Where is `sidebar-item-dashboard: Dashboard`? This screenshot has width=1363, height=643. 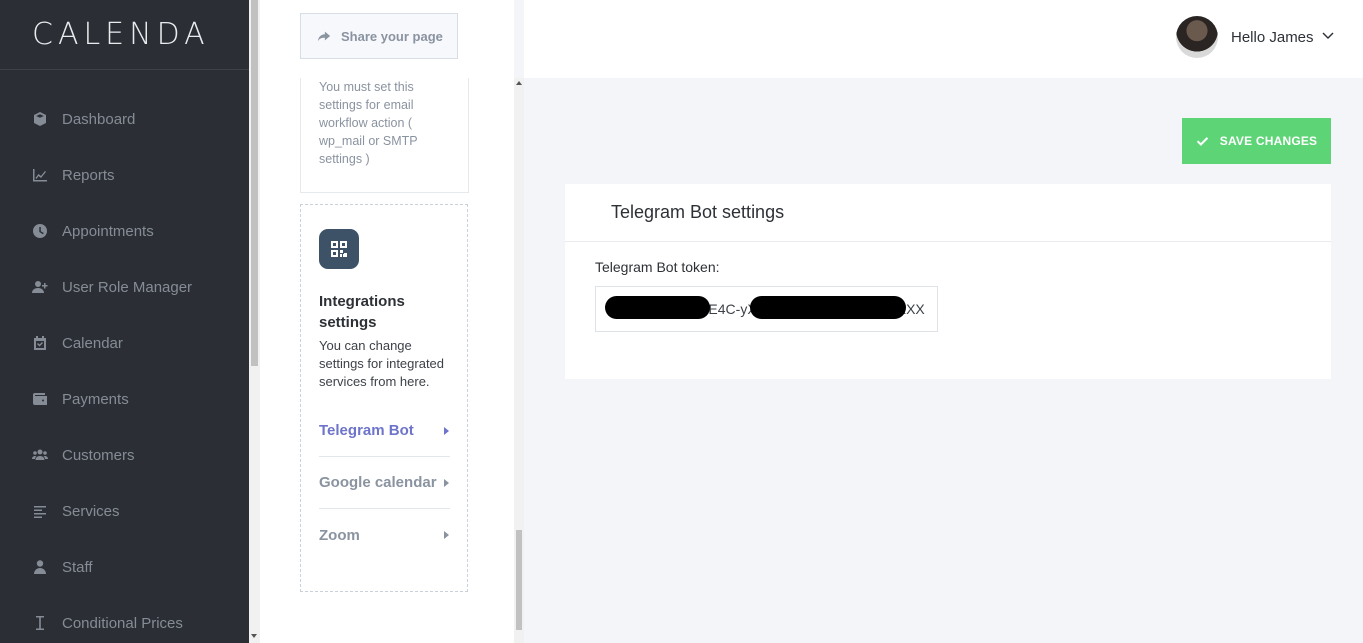 sidebar-item-dashboard: Dashboard is located at coordinates (124, 119).